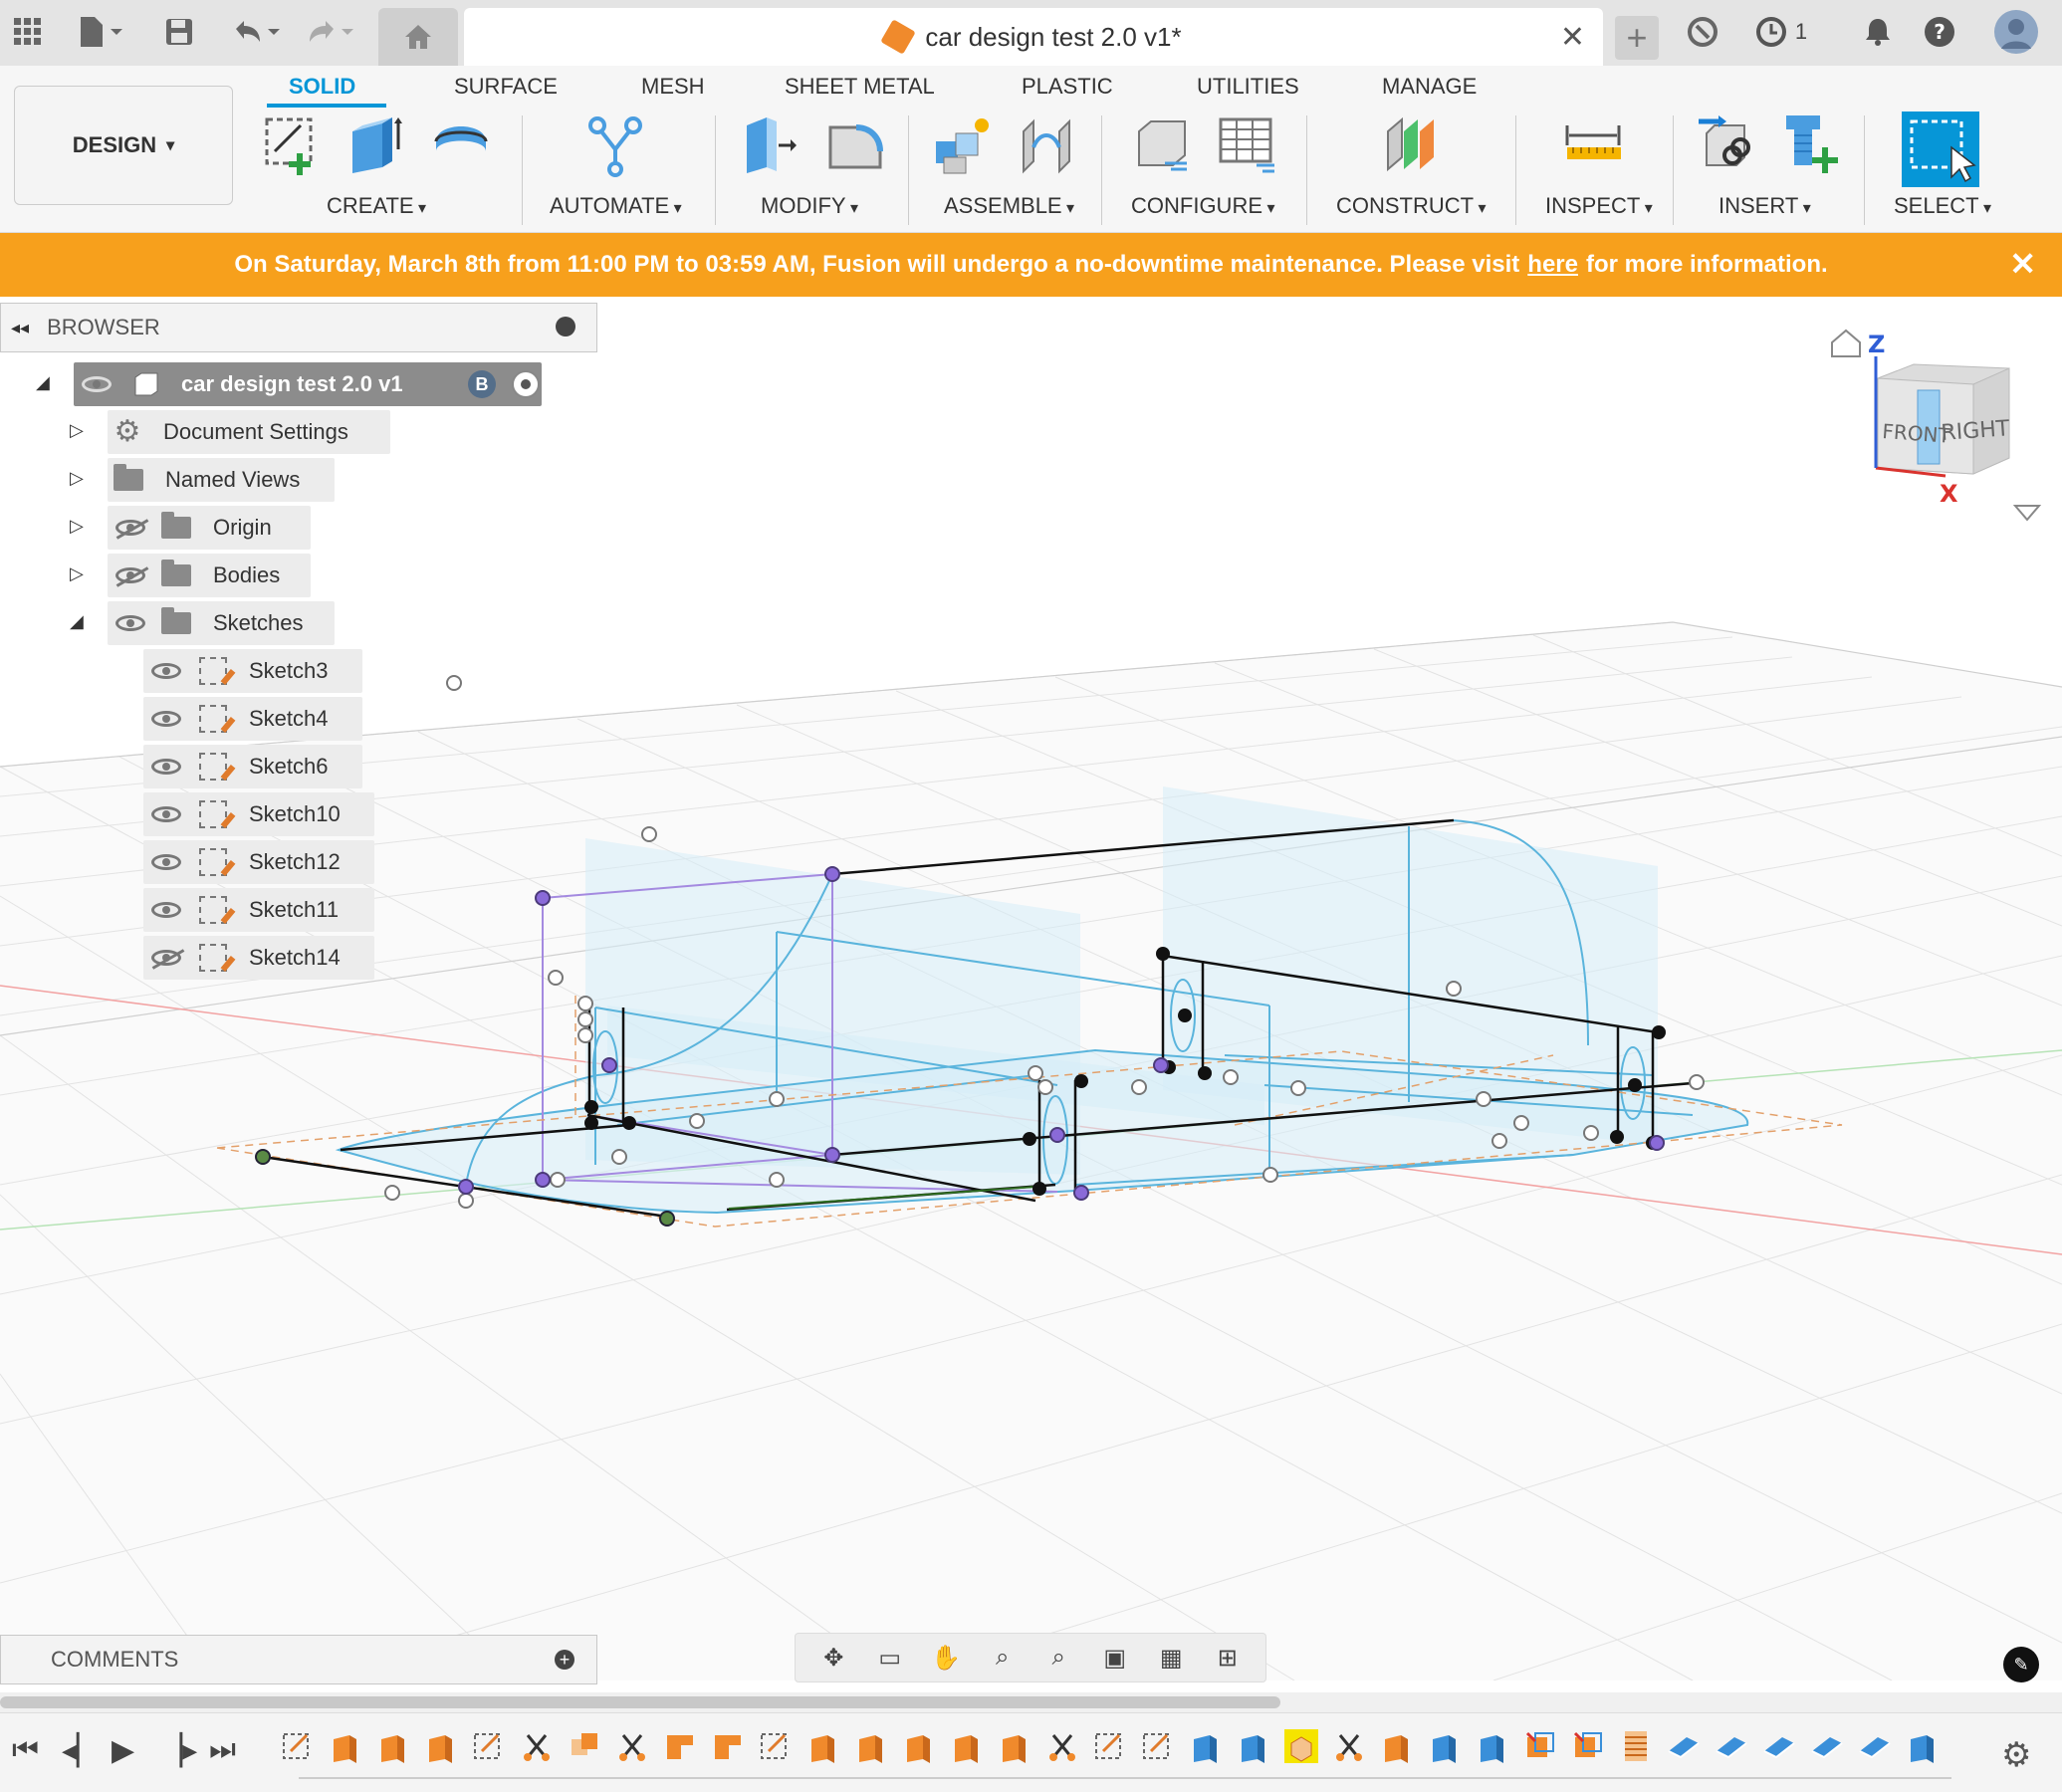  I want to click on group-insert: INSERT, so click(1764, 206).